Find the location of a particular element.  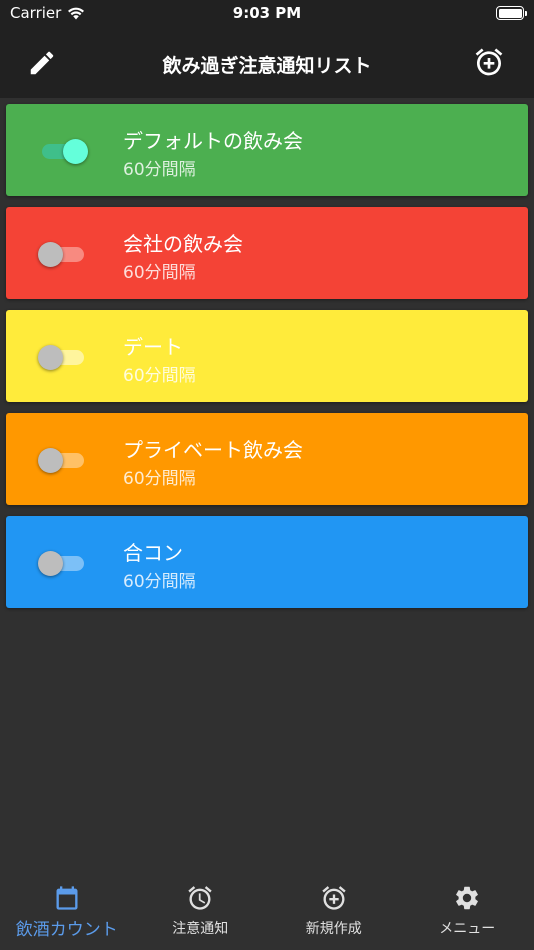

gear-icon is located at coordinates (467, 898).